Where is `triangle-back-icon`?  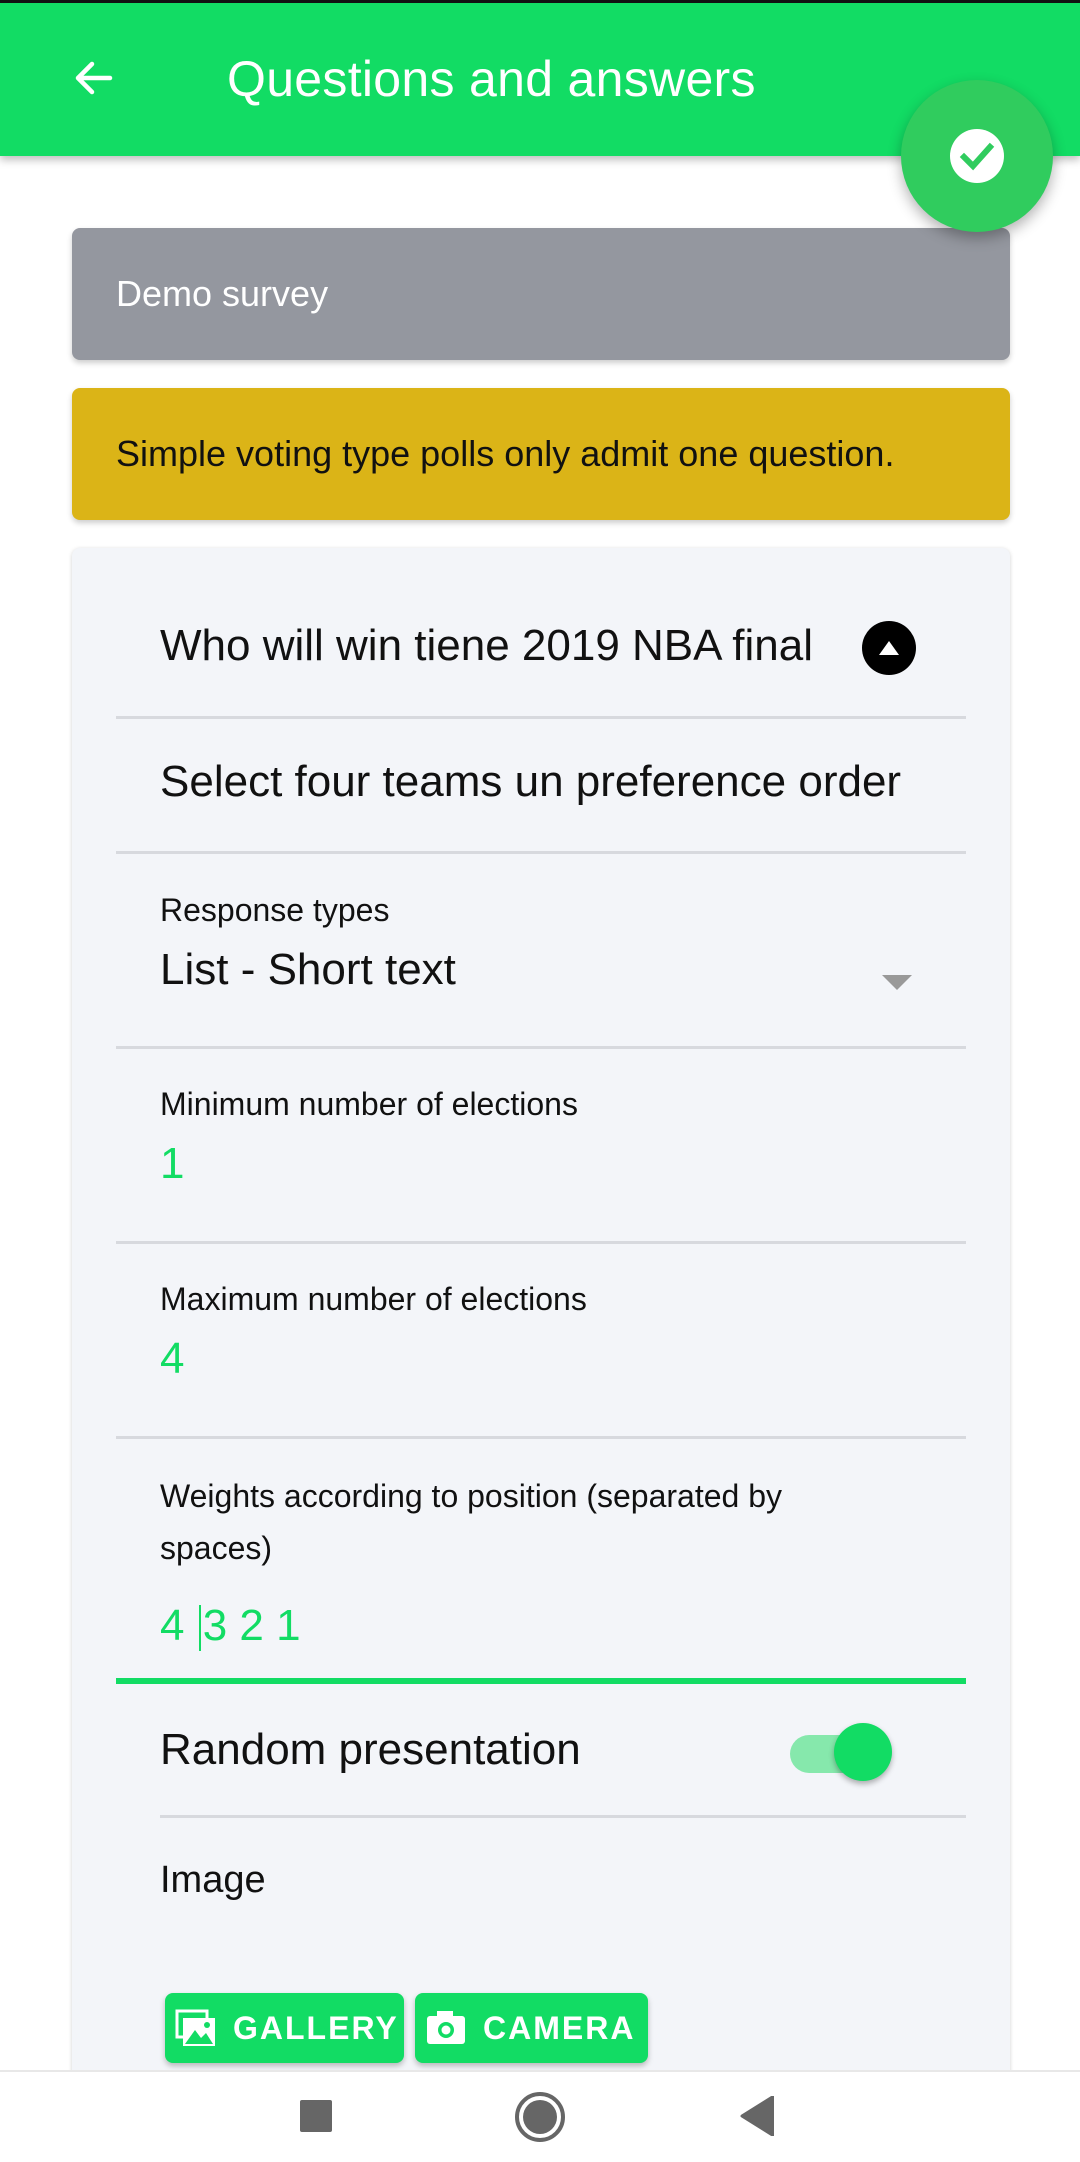 triangle-back-icon is located at coordinates (758, 2116).